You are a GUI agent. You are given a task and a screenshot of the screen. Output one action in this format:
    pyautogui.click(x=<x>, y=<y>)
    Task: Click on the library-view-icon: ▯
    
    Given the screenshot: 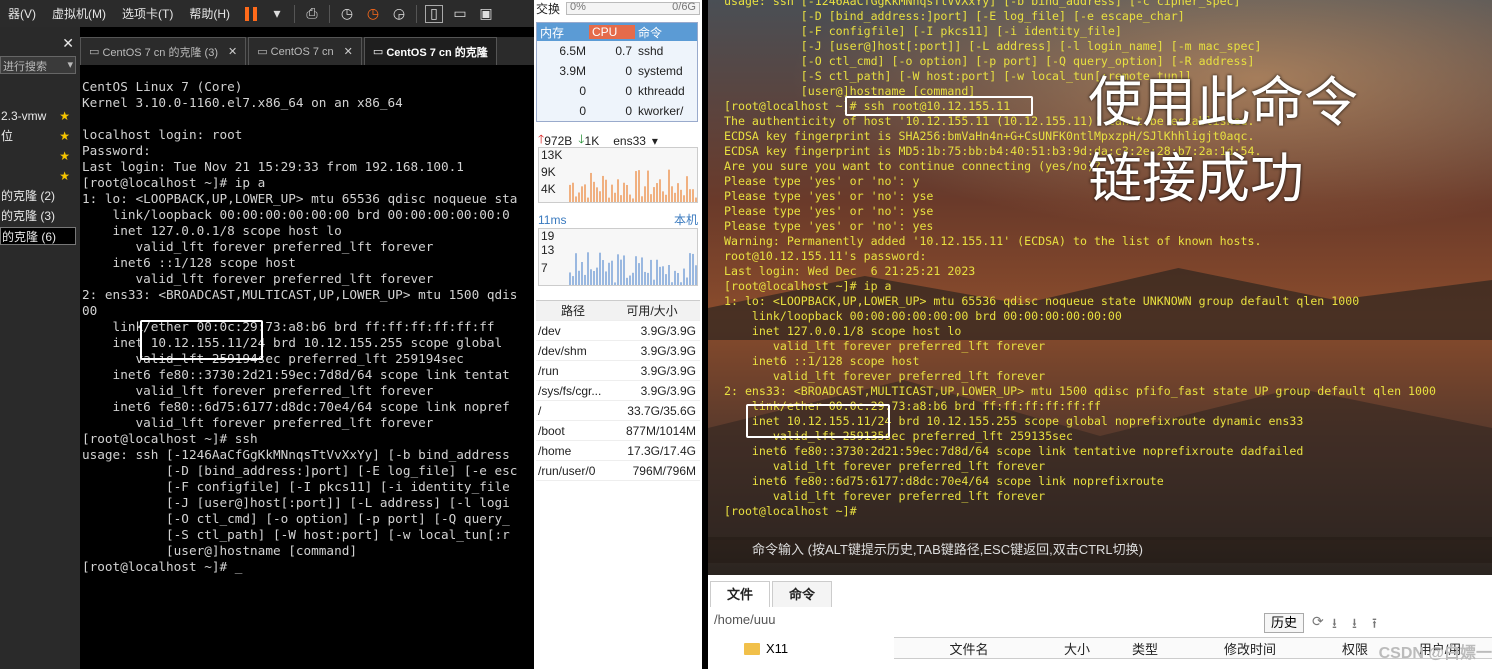 What is the action you would take?
    pyautogui.click(x=434, y=13)
    